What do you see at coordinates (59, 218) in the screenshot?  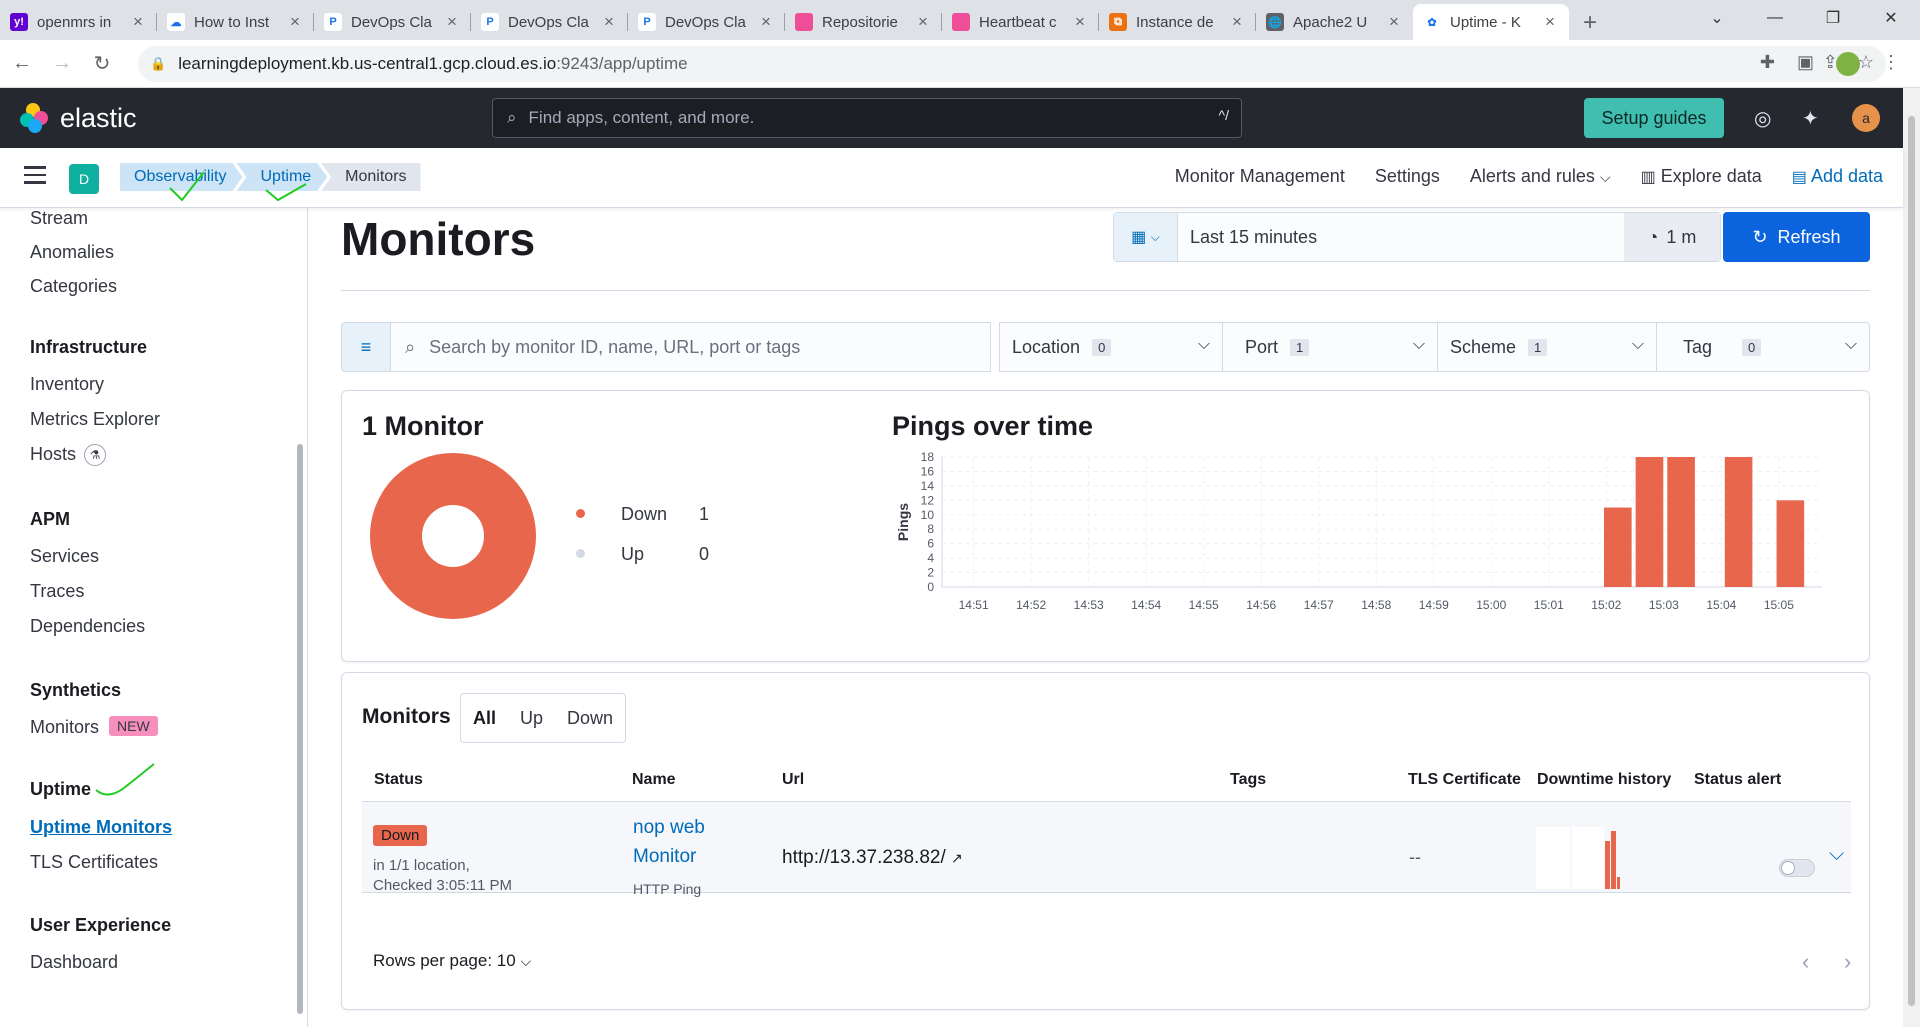 I see `sidebar-item-stream: Stream` at bounding box center [59, 218].